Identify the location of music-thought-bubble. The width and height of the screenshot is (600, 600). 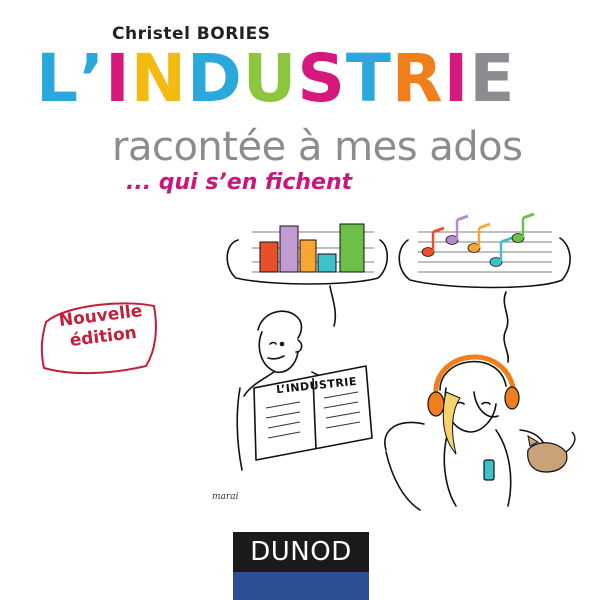
(484, 300).